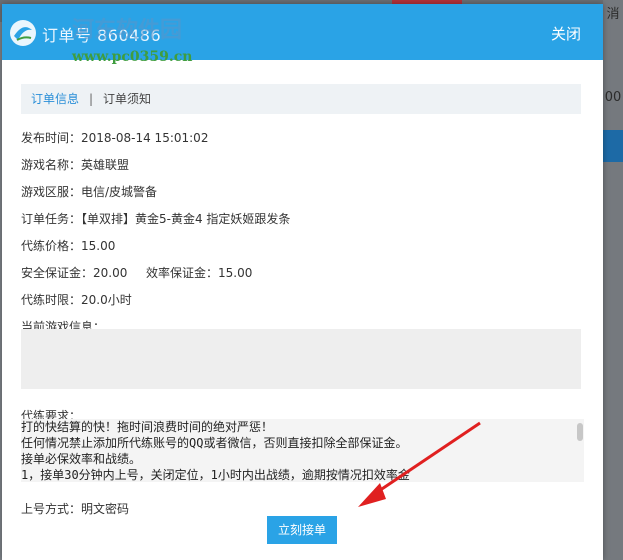  What do you see at coordinates (132, 57) in the screenshot?
I see `watermark-url: www.pc0359.cn` at bounding box center [132, 57].